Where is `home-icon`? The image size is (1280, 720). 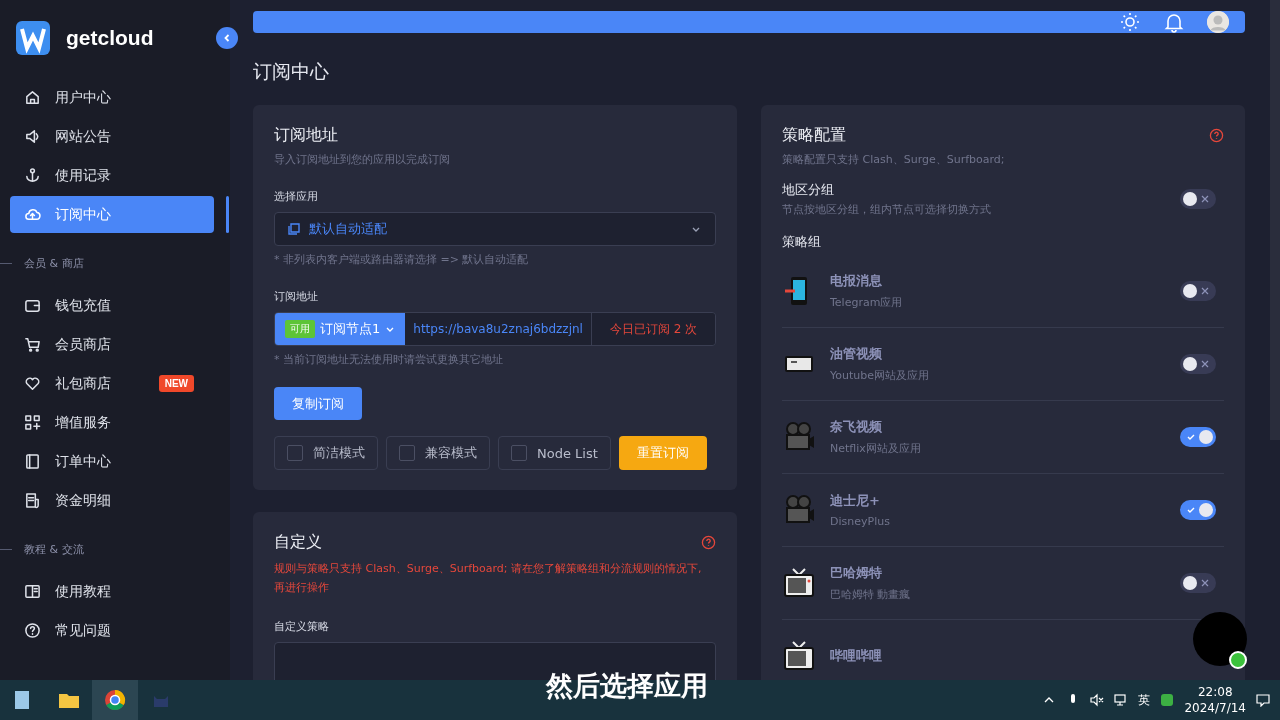
home-icon is located at coordinates (32, 97).